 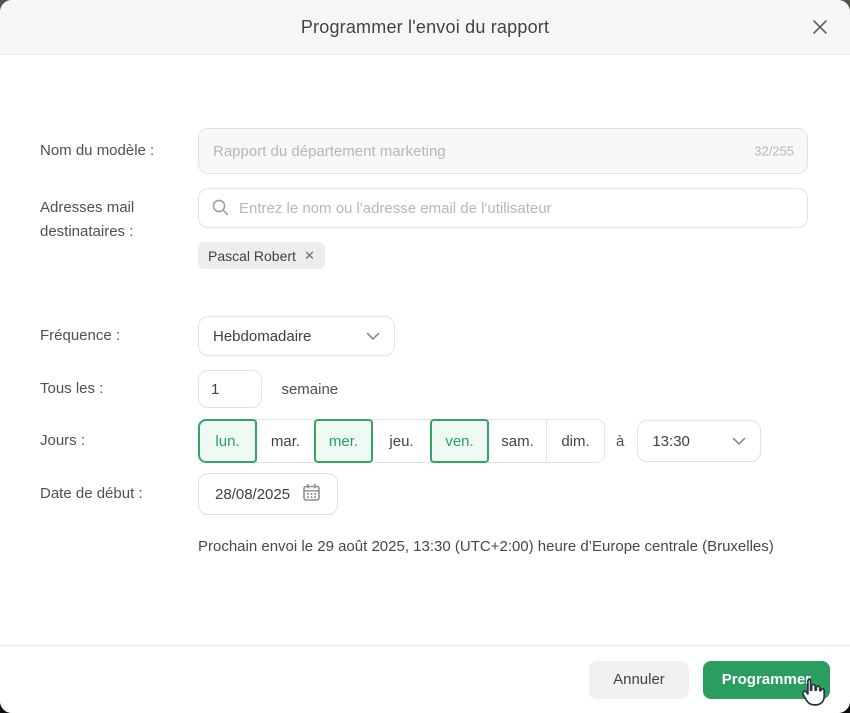 I want to click on recipient-search-input, so click(x=503, y=208).